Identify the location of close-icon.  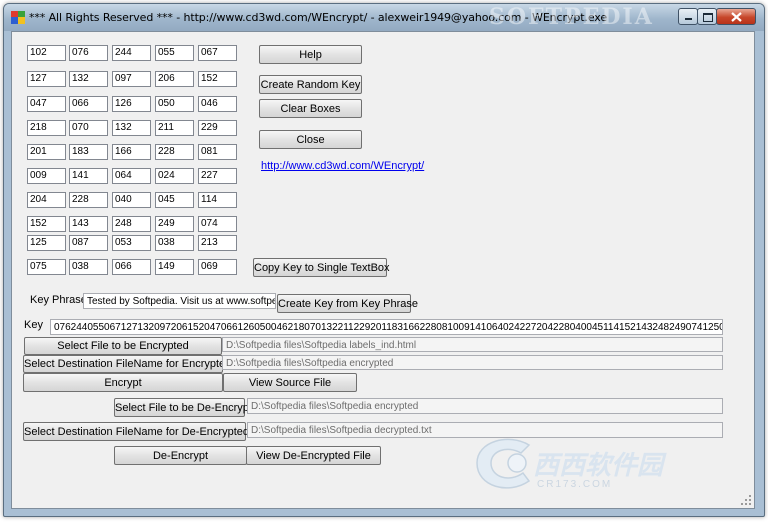
(736, 17).